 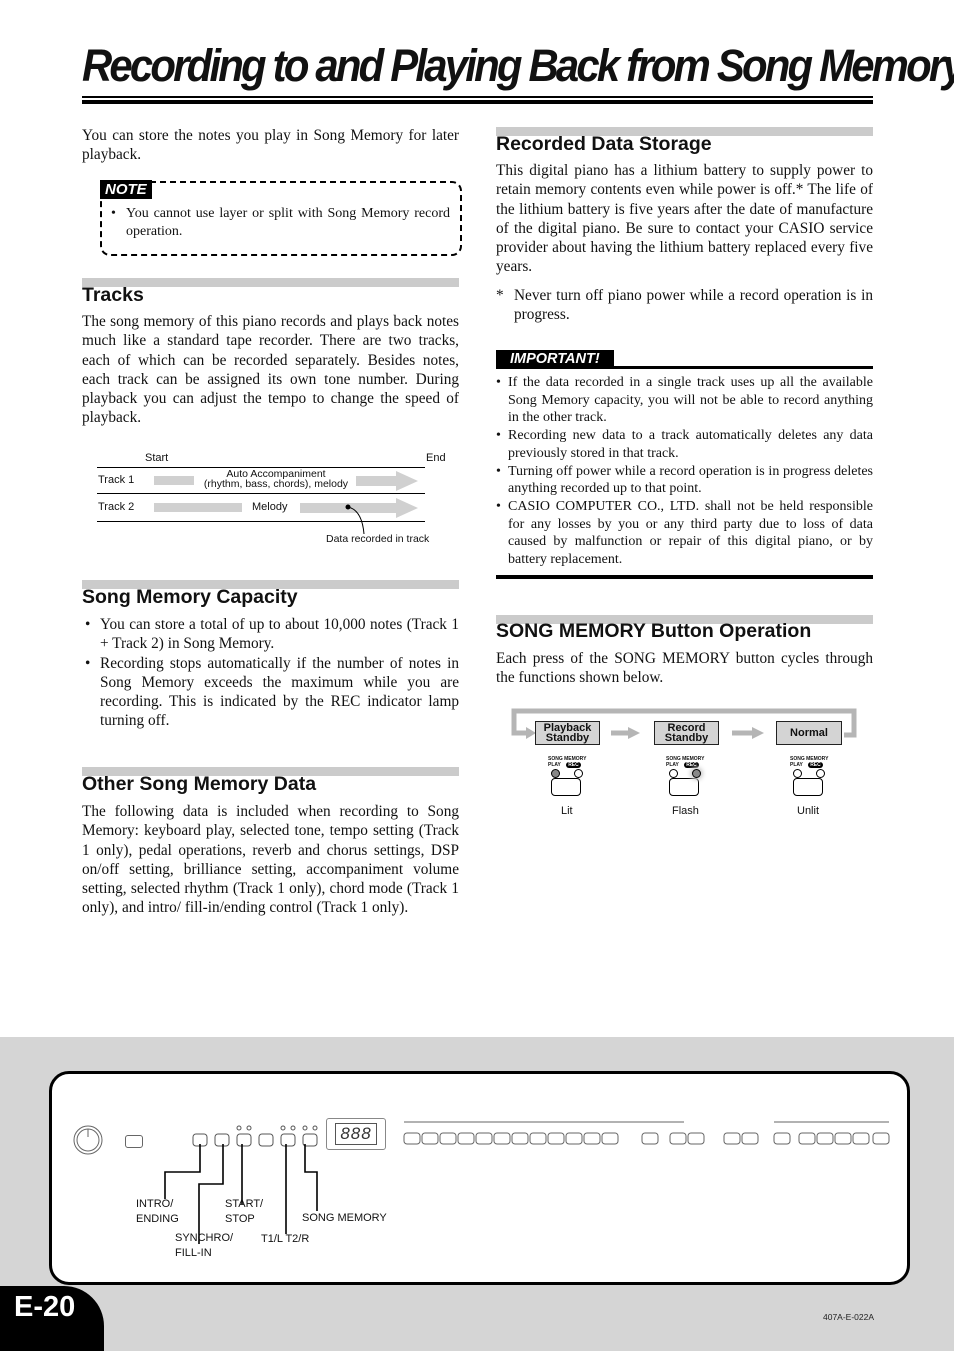 What do you see at coordinates (654, 631) in the screenshot?
I see `button-op-heading: SONG MEMORY Button Operation` at bounding box center [654, 631].